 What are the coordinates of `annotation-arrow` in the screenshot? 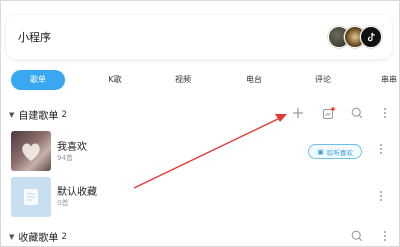 It's located at (210, 151).